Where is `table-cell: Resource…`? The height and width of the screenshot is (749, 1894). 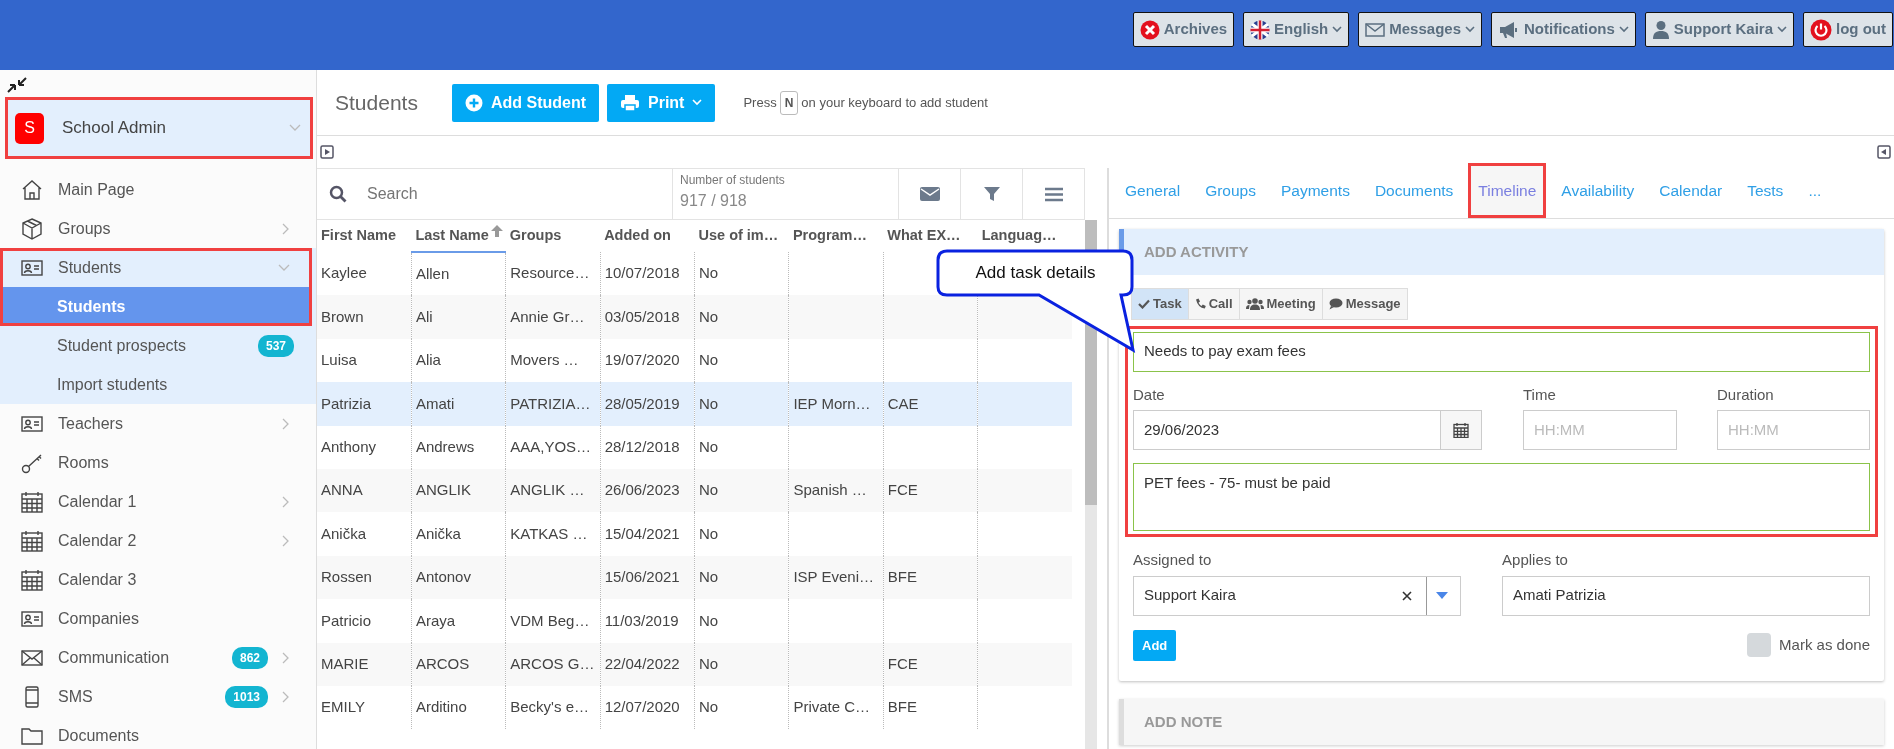
table-cell: Resource… is located at coordinates (550, 273).